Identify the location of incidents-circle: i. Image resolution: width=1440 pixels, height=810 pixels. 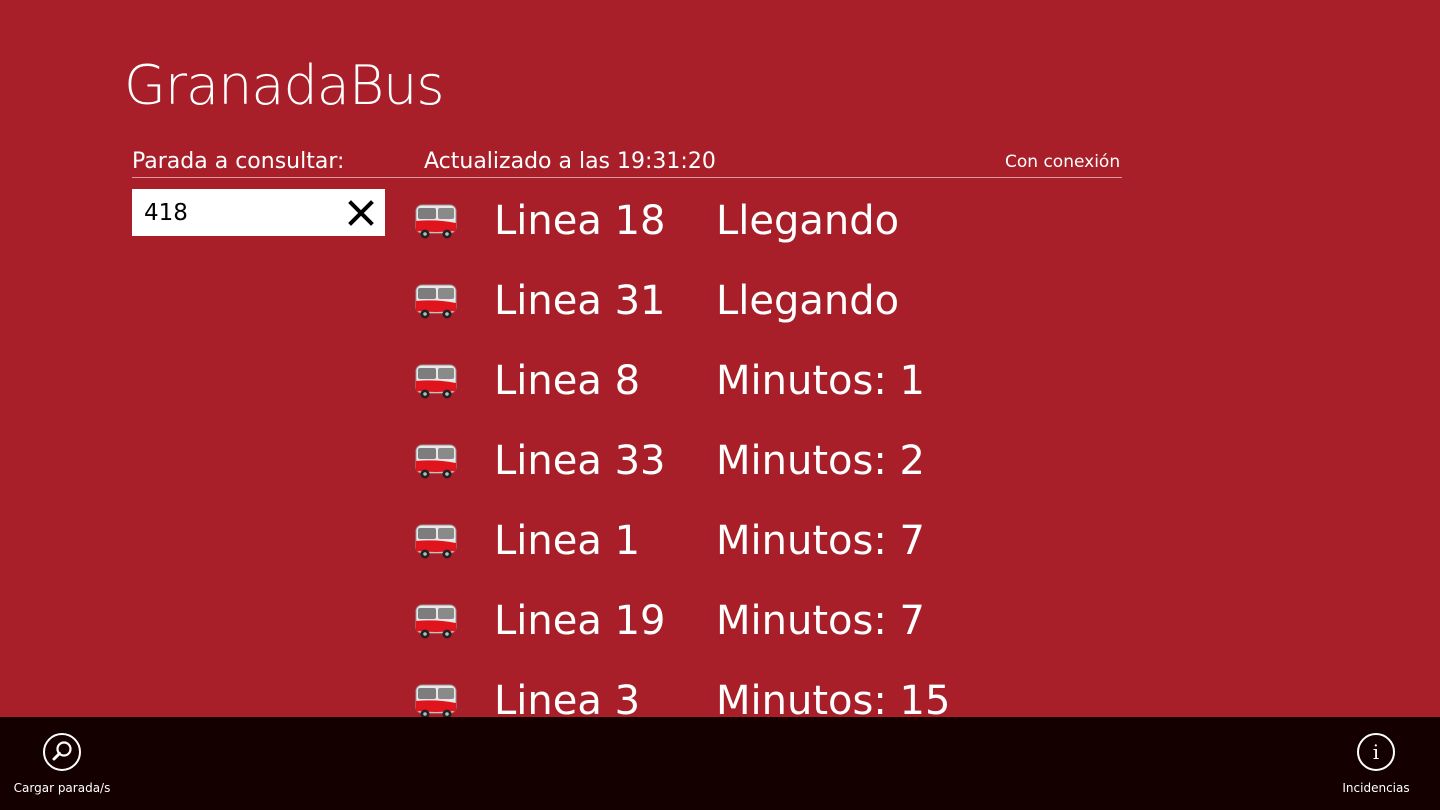
(1376, 752).